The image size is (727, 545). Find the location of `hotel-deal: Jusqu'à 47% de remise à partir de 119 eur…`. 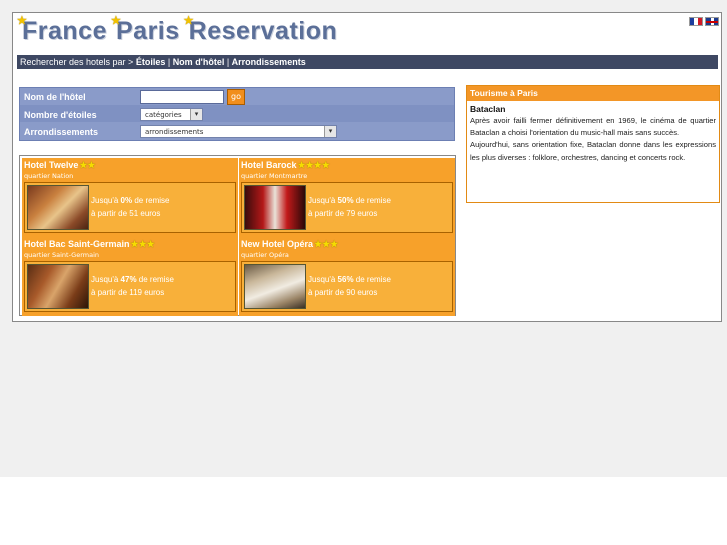

hotel-deal: Jusqu'à 47% de remise à partir de 119 eur… is located at coordinates (132, 286).